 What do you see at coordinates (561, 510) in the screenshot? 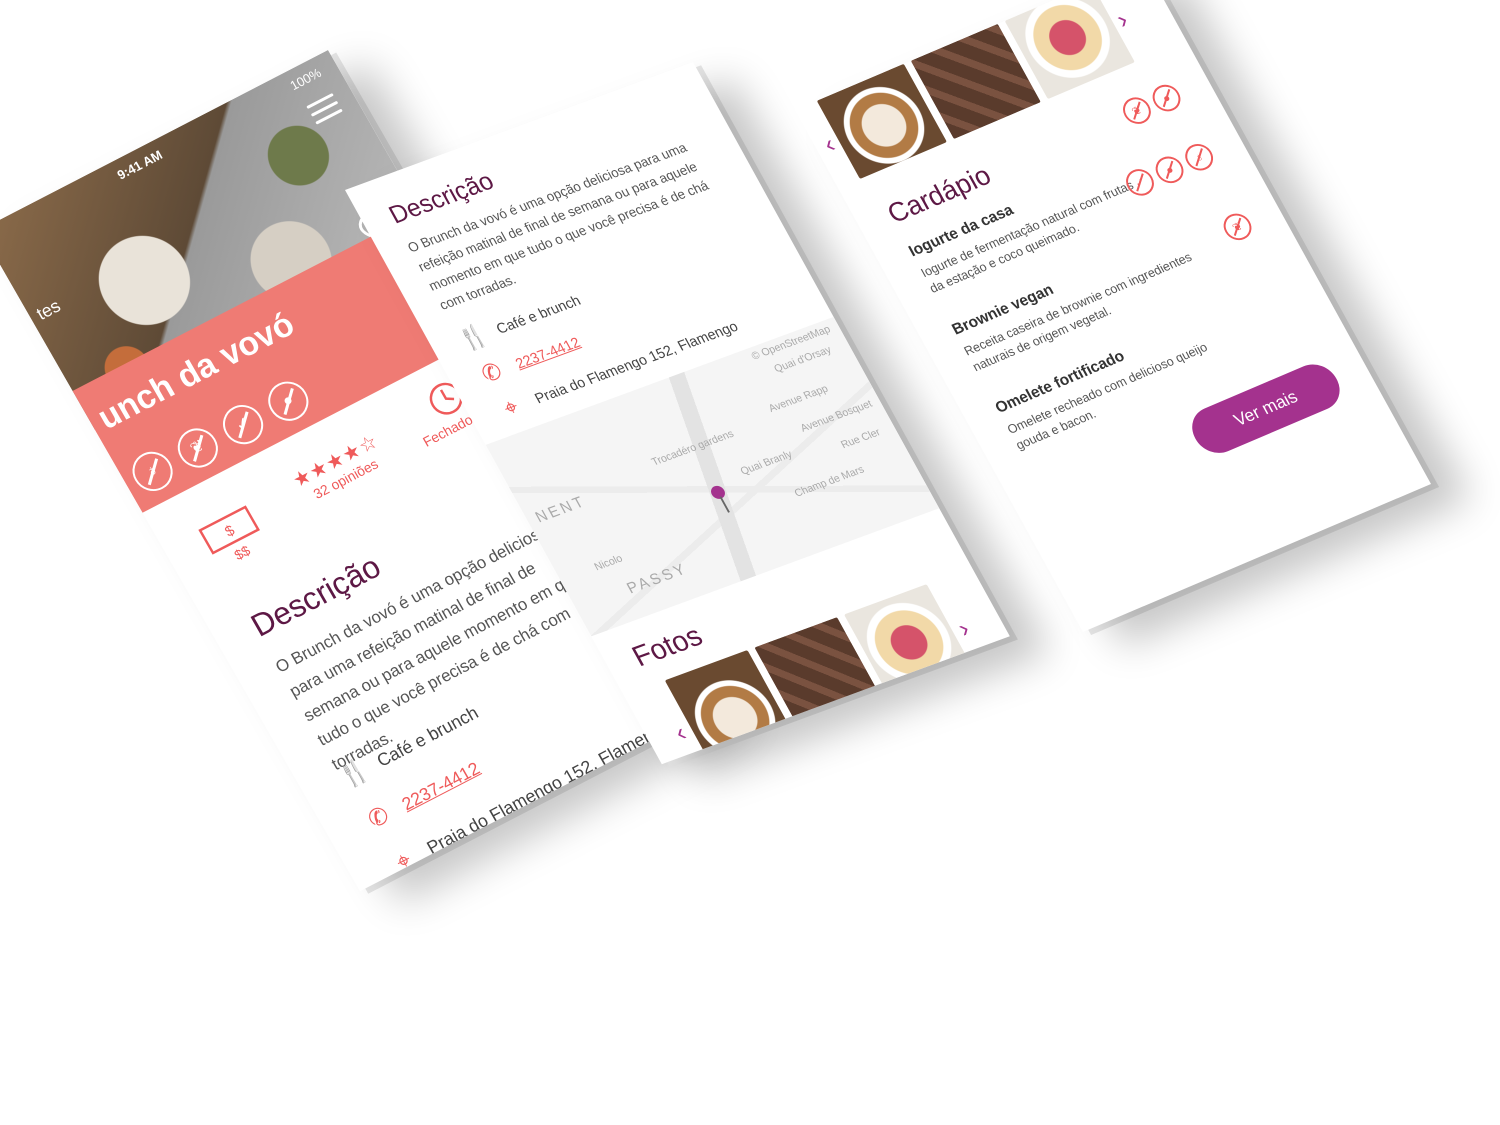
I see `map-label: NENT` at bounding box center [561, 510].